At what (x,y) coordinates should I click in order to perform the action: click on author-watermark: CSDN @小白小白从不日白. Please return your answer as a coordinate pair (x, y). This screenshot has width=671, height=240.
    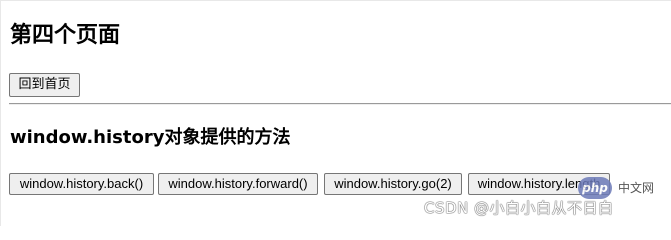
    Looking at the image, I should click on (519, 208).